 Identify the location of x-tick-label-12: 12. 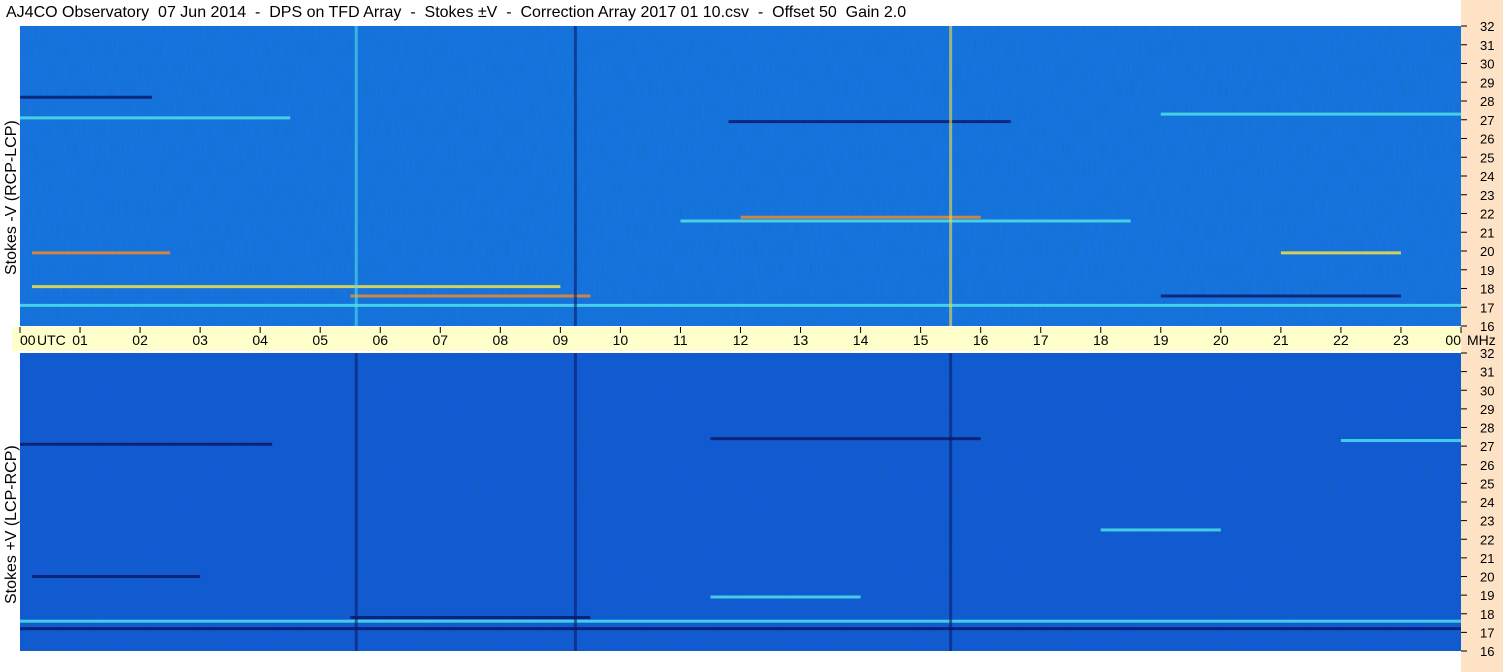
(741, 340).